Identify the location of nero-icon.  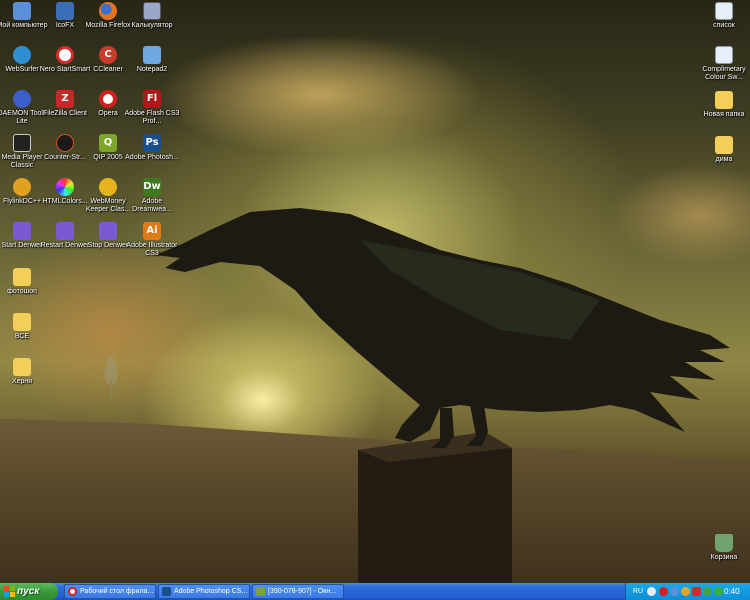
(65, 55).